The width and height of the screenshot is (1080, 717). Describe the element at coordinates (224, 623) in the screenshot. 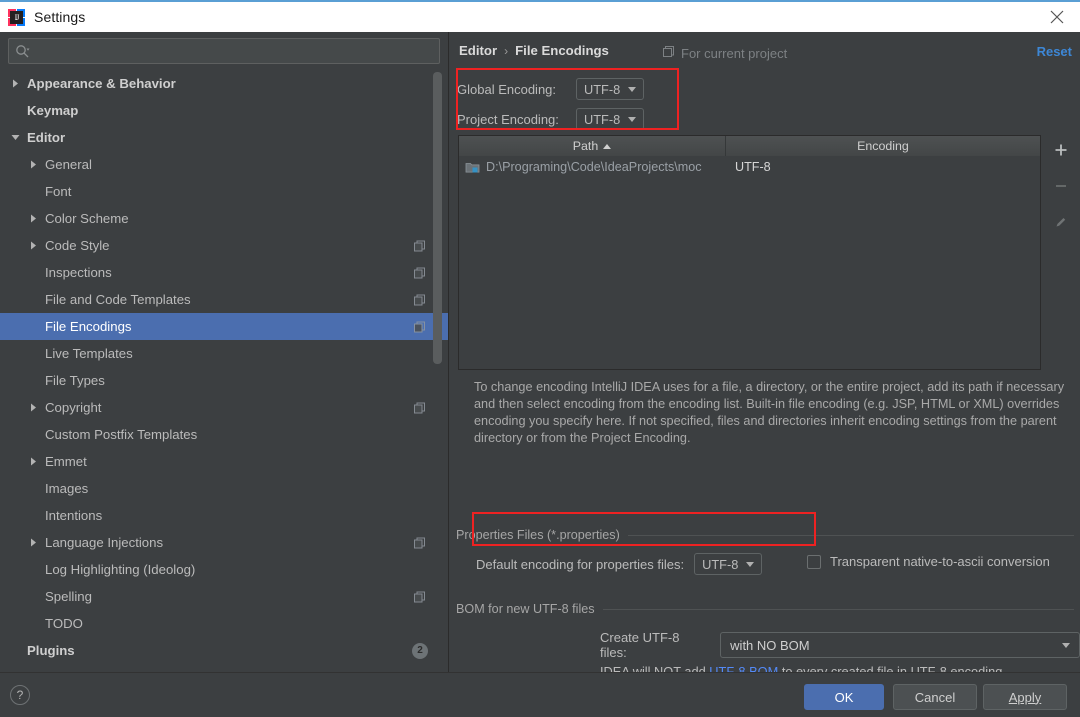

I see `sidebar-item-todo: TODO` at that location.